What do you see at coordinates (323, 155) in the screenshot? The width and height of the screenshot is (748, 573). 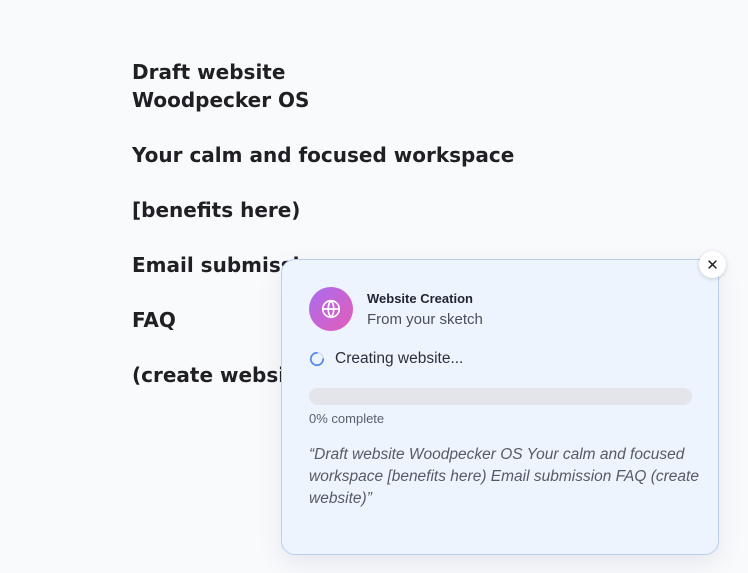 I see `sketch-line: Your calm and focused workspace` at bounding box center [323, 155].